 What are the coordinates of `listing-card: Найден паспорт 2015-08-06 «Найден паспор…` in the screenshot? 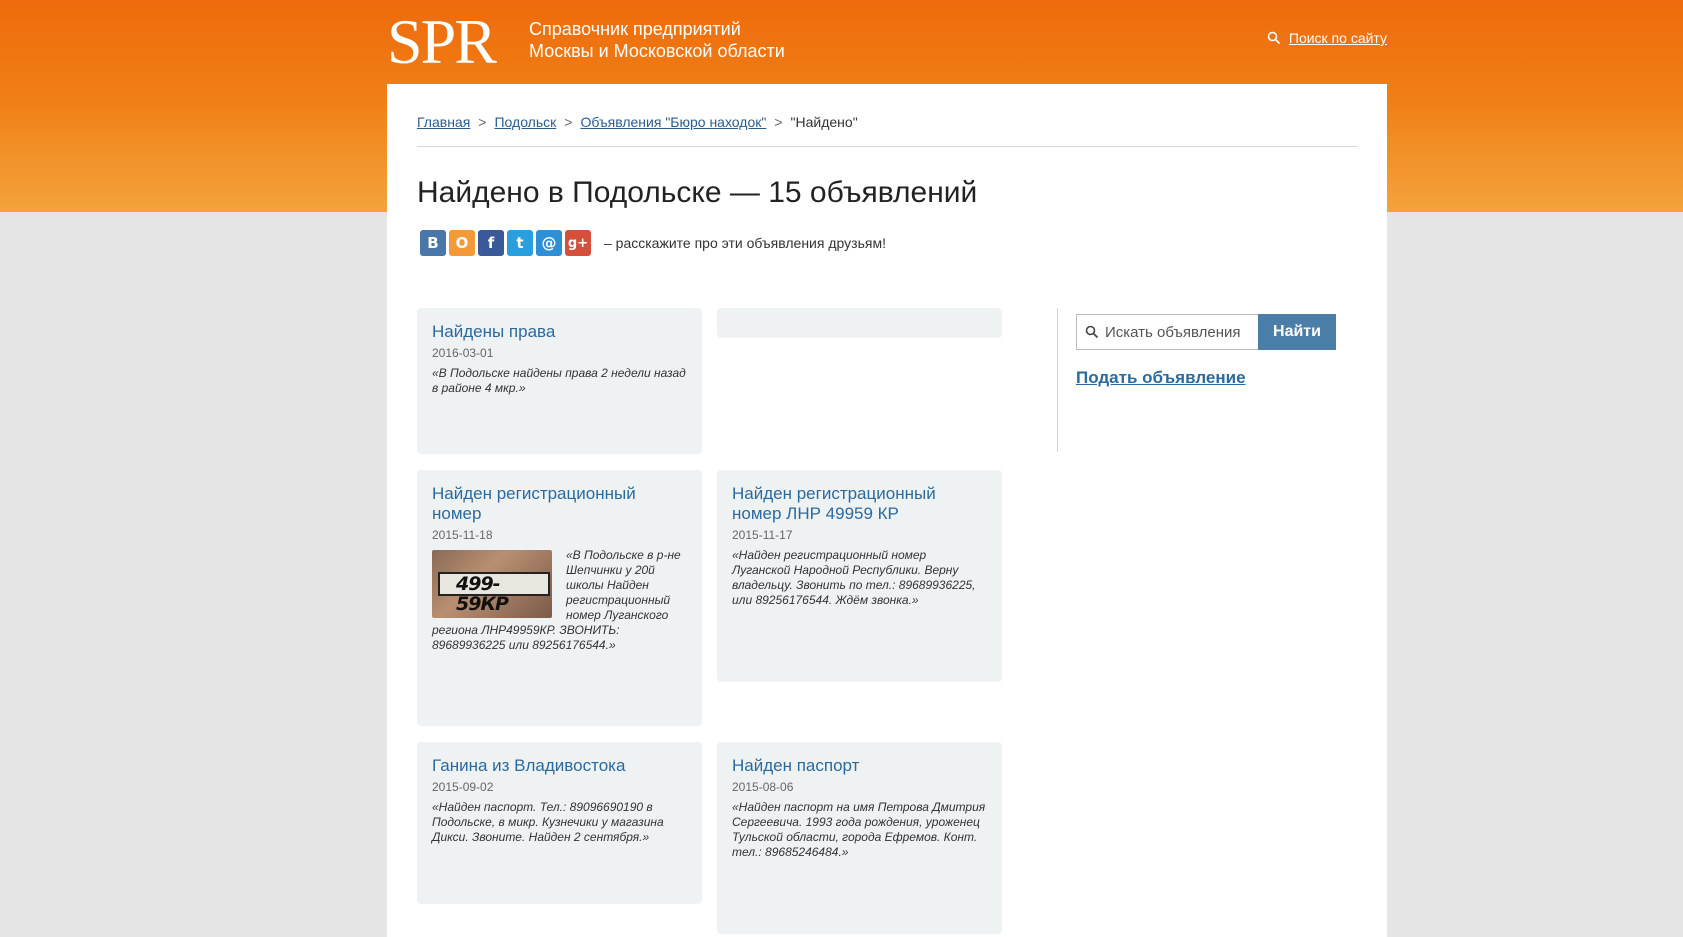 It's located at (859, 838).